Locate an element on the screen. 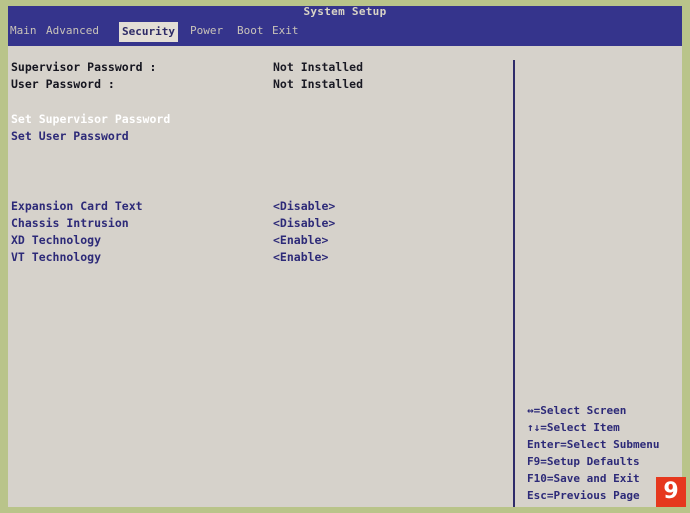 This screenshot has width=690, height=513. vt-technology-value: <Enable> is located at coordinates (300, 257).